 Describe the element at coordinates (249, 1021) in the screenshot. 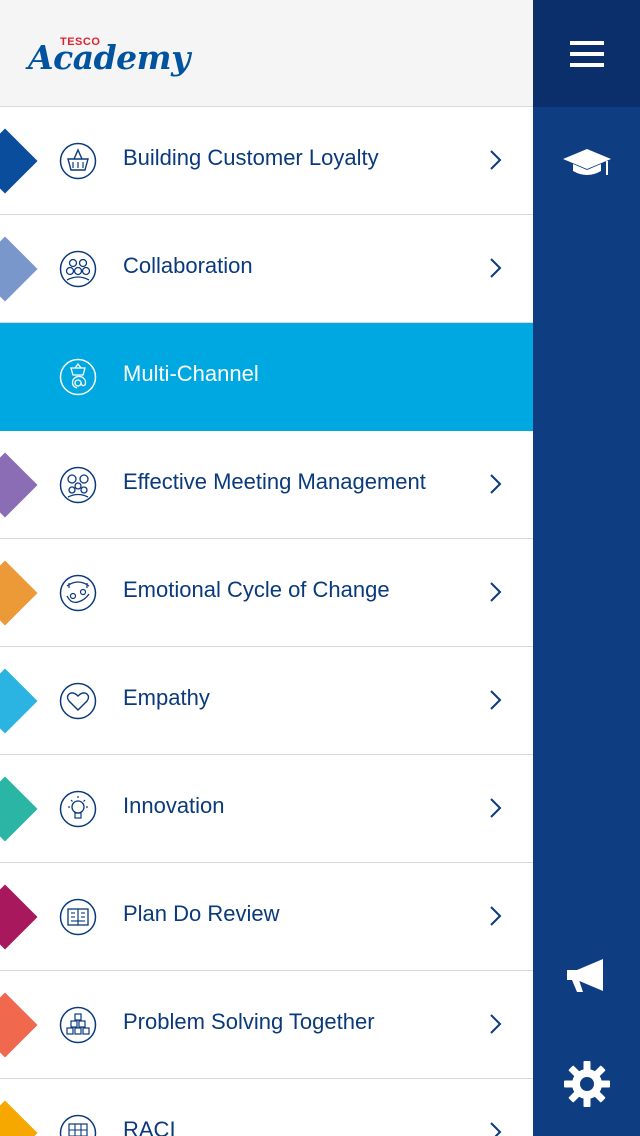

I see `topic-label: Problem Solving Together` at that location.